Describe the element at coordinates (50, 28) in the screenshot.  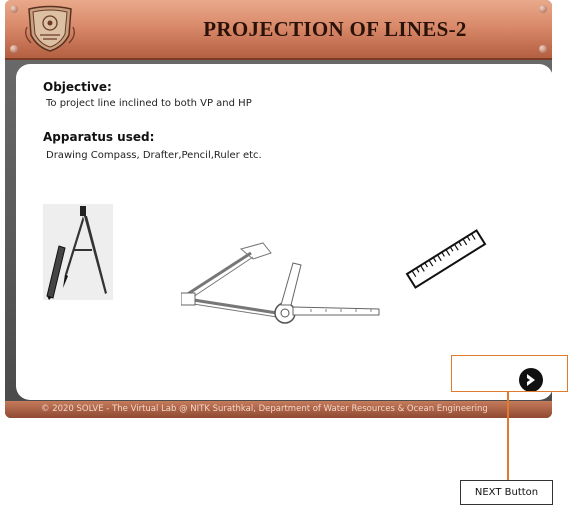
I see `institute-emblem-icon` at that location.